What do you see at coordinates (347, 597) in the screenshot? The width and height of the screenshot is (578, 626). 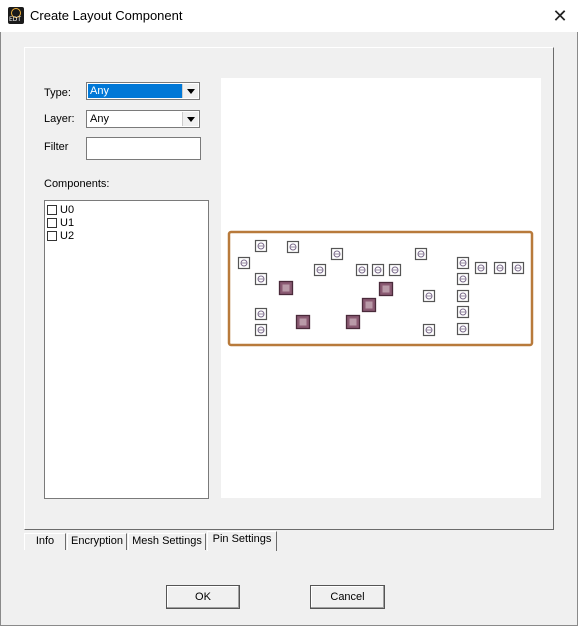 I see `cancel-button: Cancel` at bounding box center [347, 597].